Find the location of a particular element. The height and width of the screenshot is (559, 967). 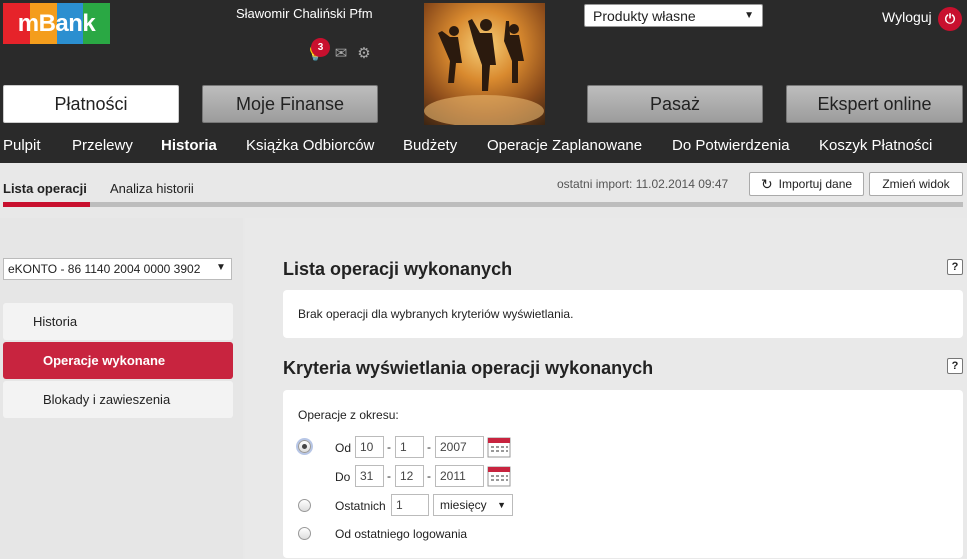

list-title: Lista operacji wykonanych is located at coordinates (398, 269).